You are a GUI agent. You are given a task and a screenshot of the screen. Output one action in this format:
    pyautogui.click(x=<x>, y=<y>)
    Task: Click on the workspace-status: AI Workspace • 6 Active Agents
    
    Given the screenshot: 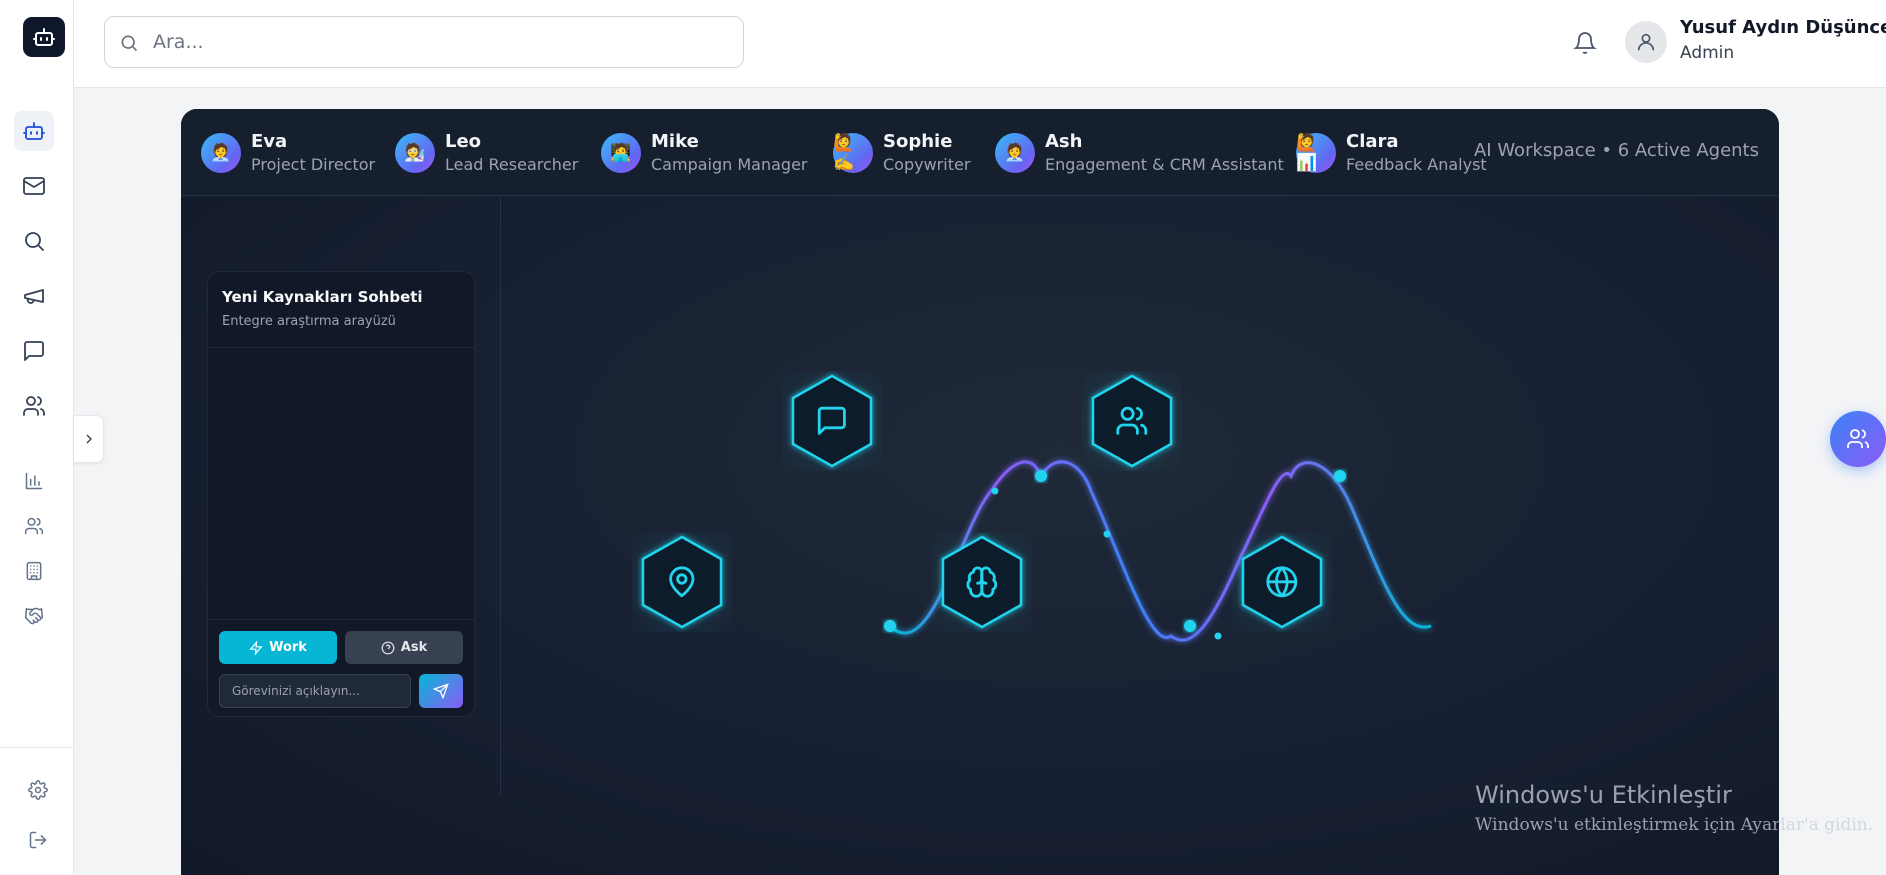 What is the action you would take?
    pyautogui.click(x=1616, y=150)
    